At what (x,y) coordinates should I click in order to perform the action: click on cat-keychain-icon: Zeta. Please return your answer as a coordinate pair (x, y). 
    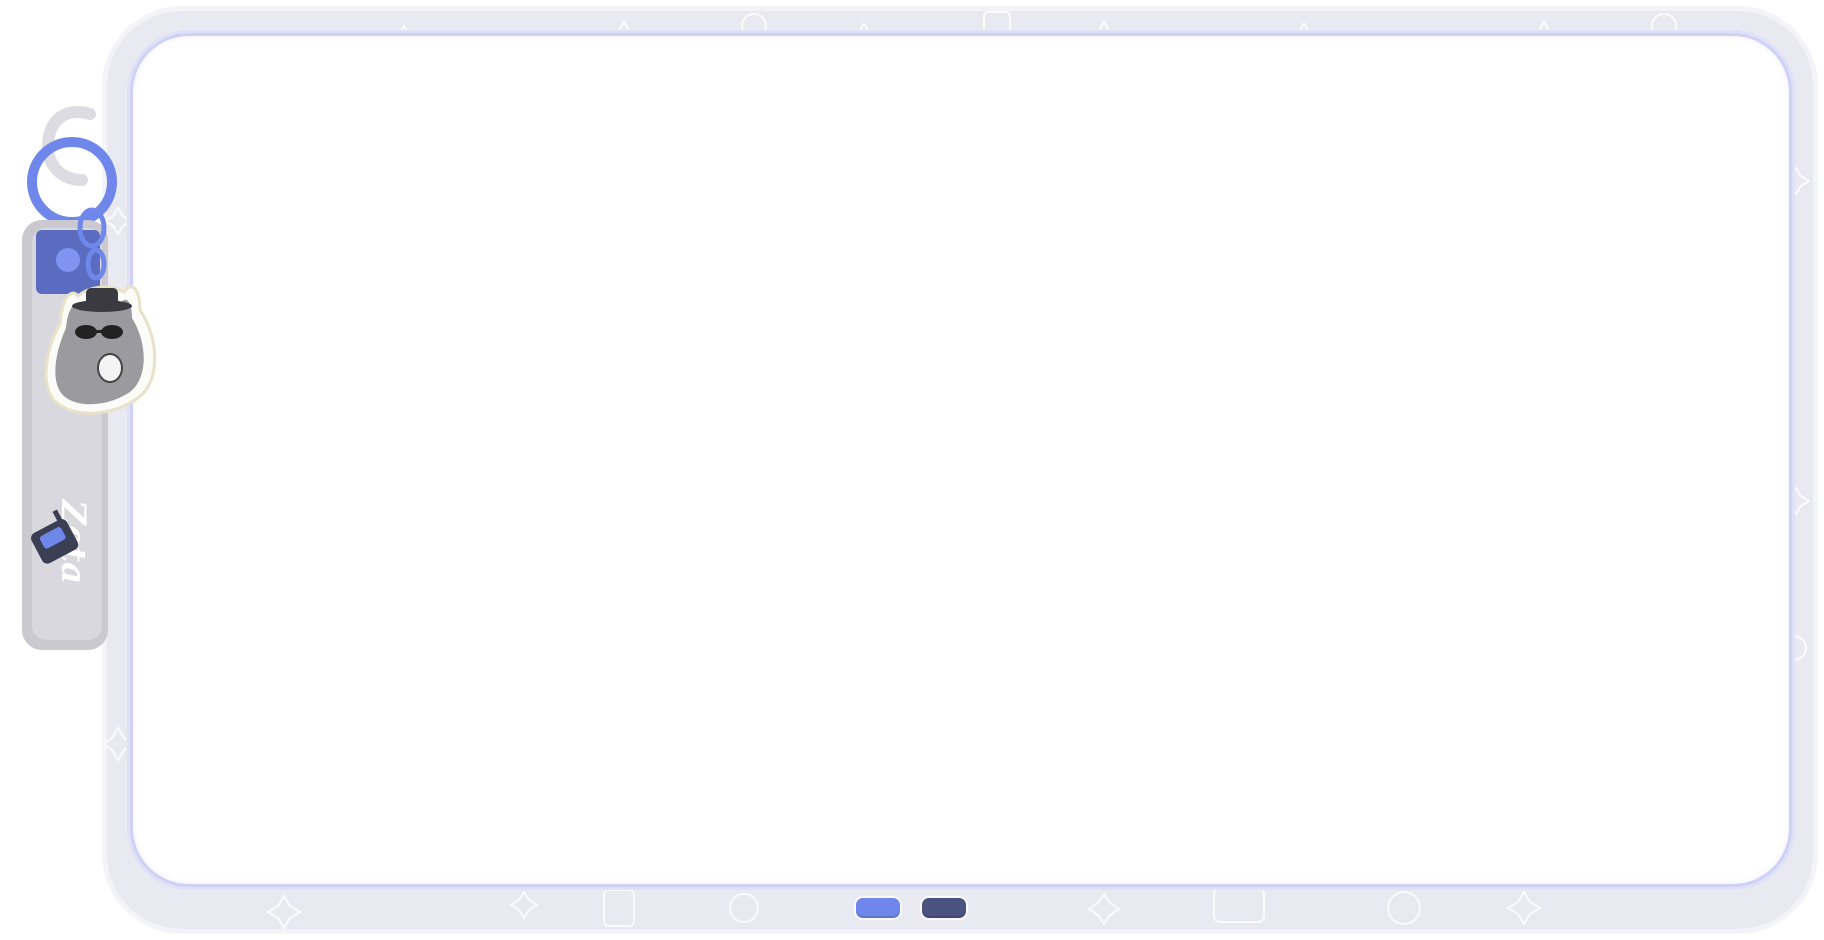
    Looking at the image, I should click on (89, 378).